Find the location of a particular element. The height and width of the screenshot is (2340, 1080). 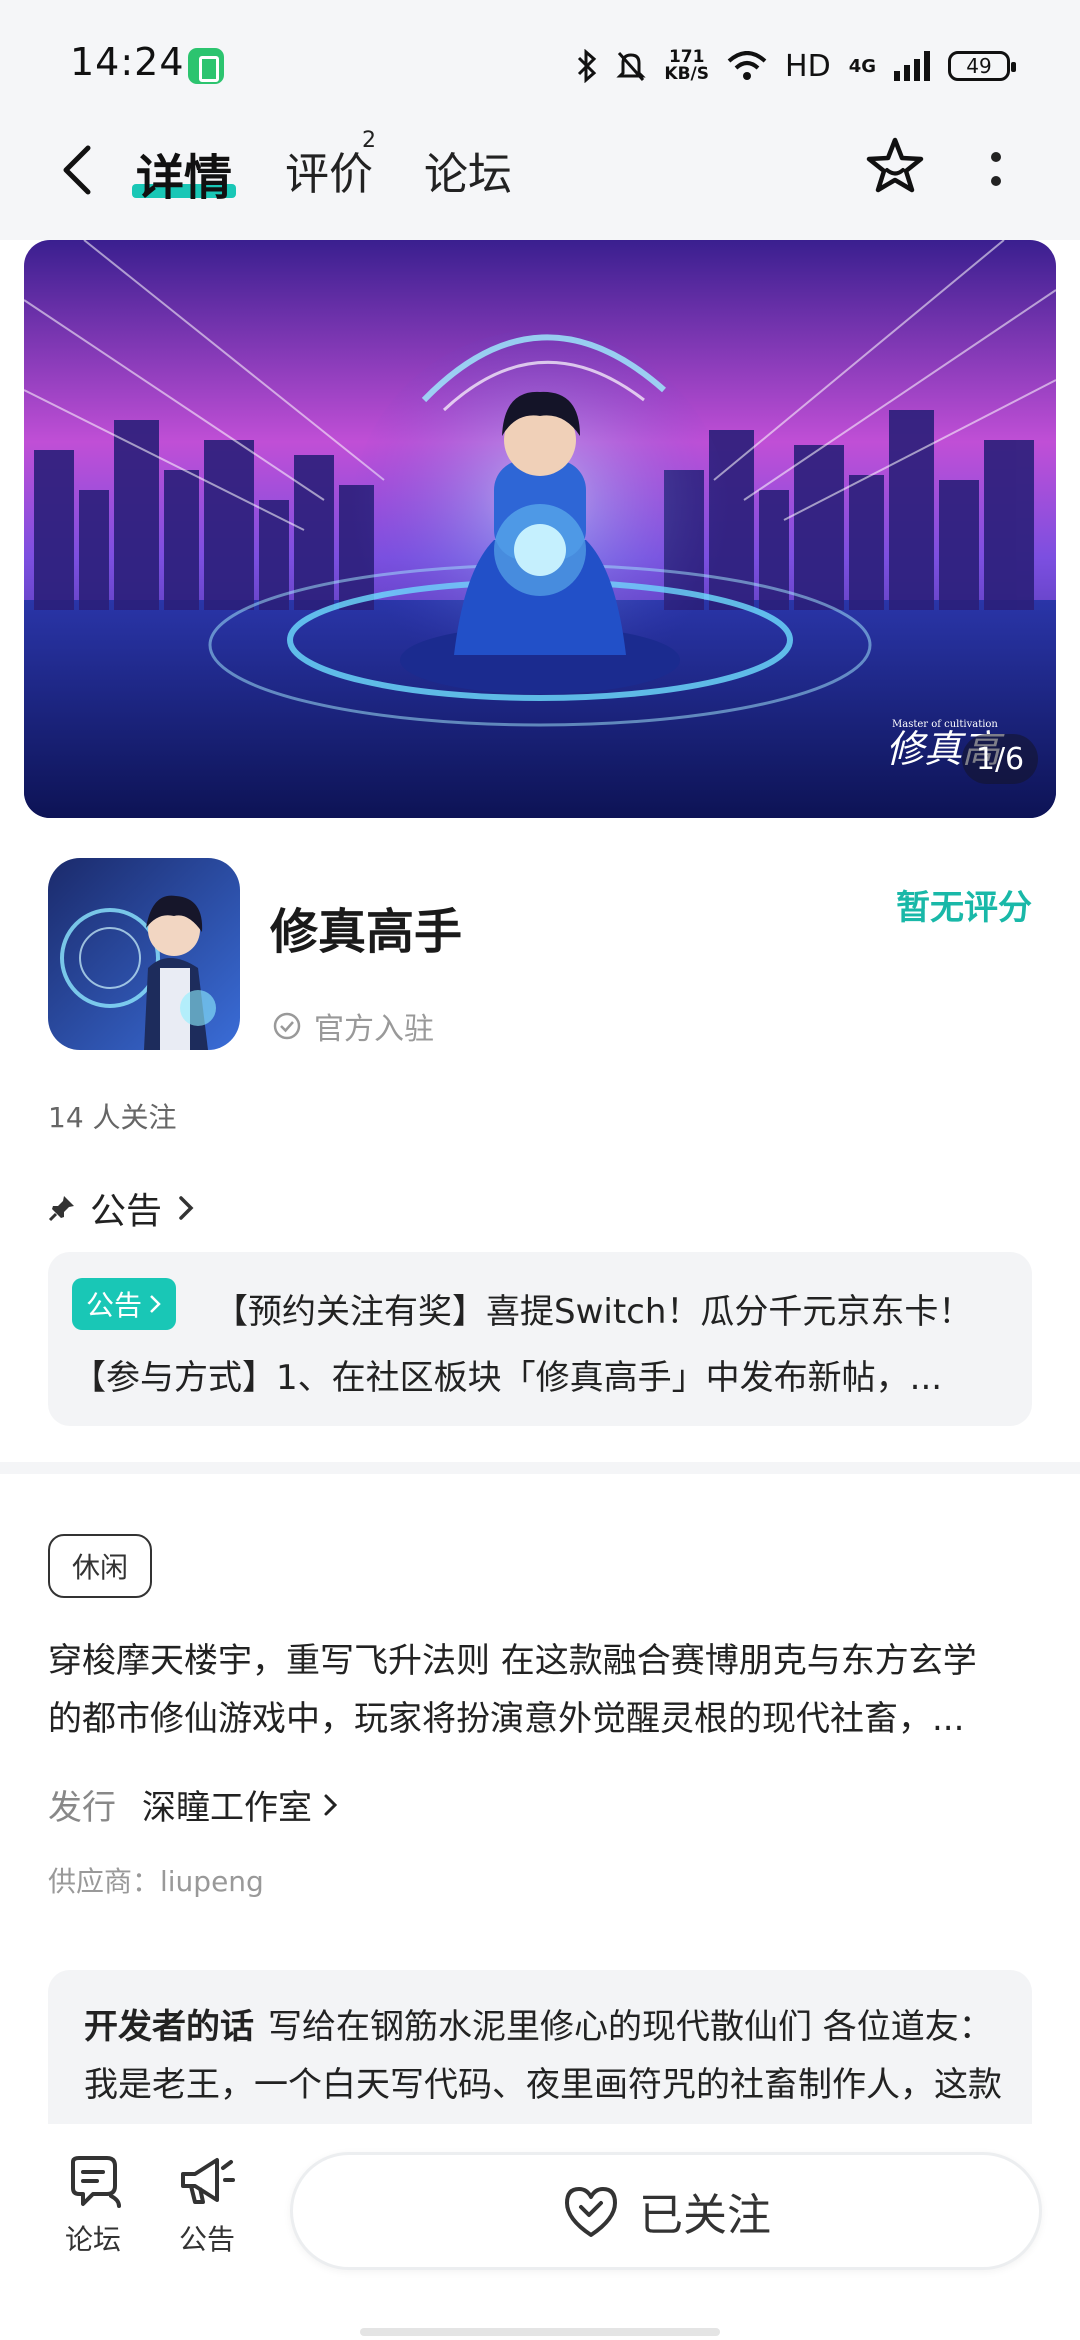

banner-page-counter: 1/6 is located at coordinates (1000, 759).